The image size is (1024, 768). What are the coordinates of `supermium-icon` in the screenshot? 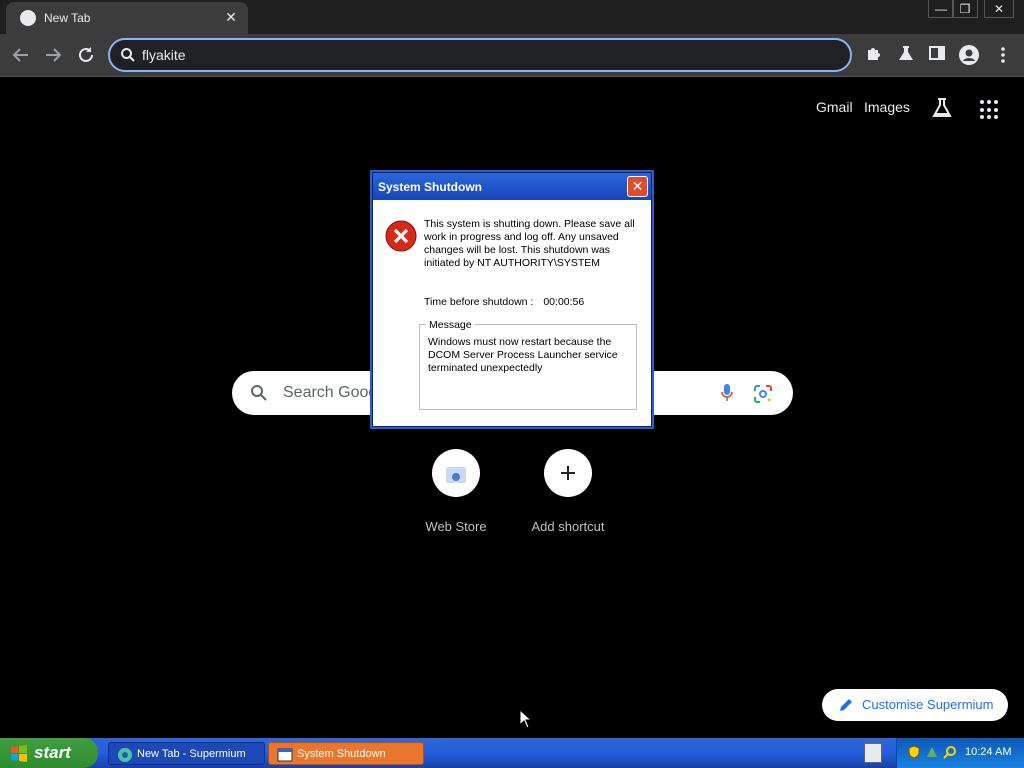 It's located at (125, 755).